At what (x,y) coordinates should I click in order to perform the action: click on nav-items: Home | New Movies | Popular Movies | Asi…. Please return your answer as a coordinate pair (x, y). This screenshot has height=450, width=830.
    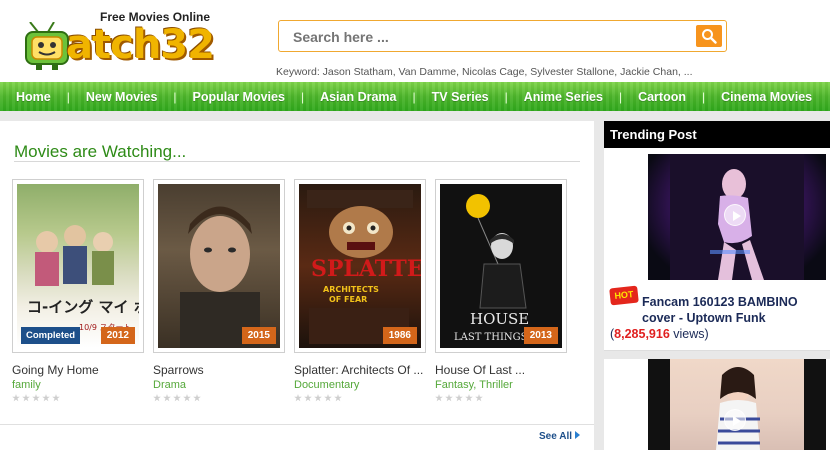
    Looking at the image, I should click on (414, 96).